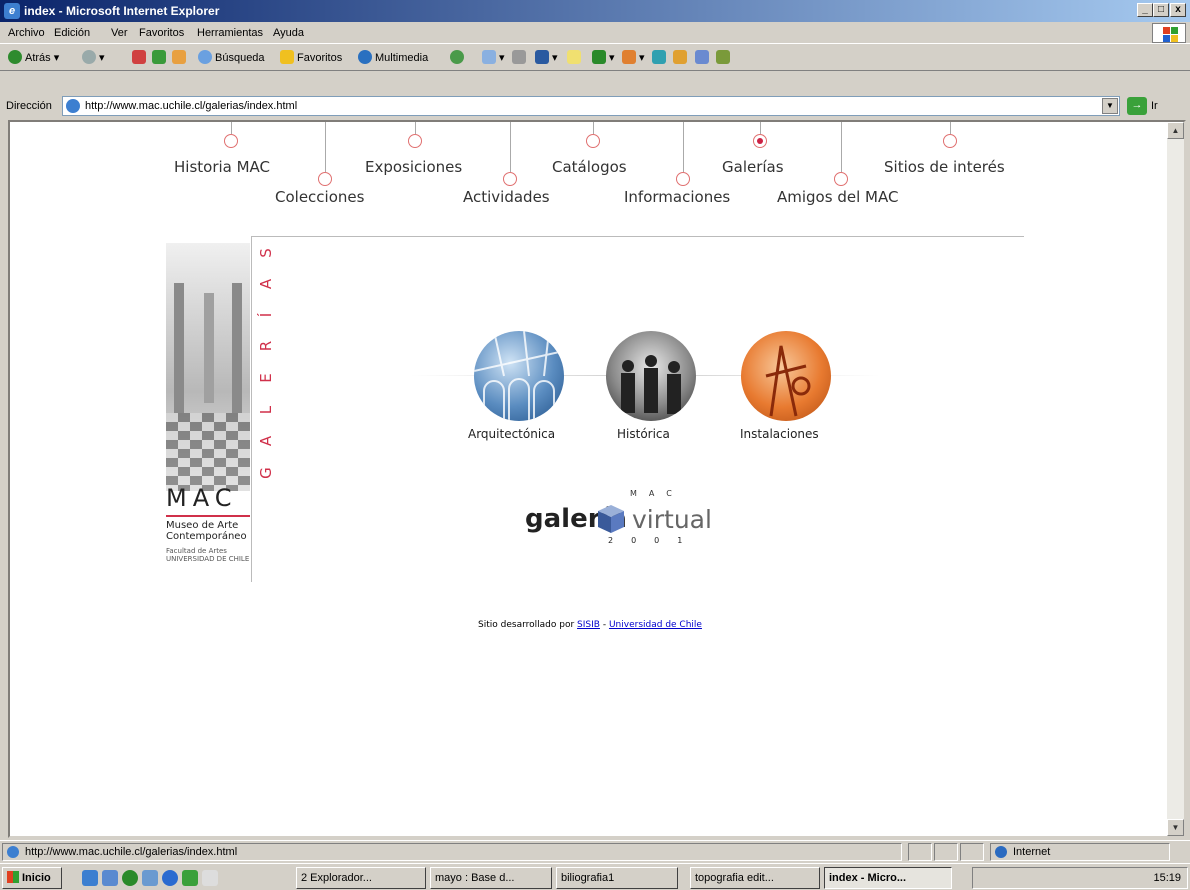 The height and width of the screenshot is (890, 1190). I want to click on forward-button: ▾, so click(93, 58).